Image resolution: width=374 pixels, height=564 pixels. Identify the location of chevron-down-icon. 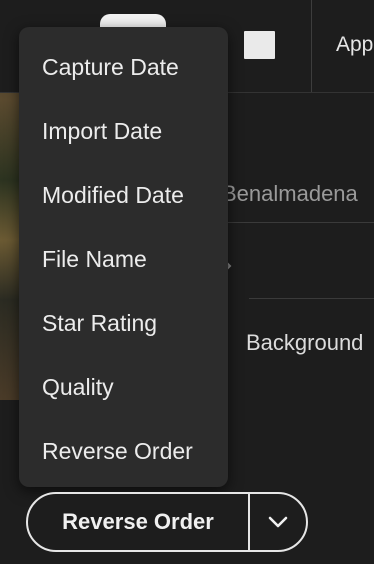
(278, 522).